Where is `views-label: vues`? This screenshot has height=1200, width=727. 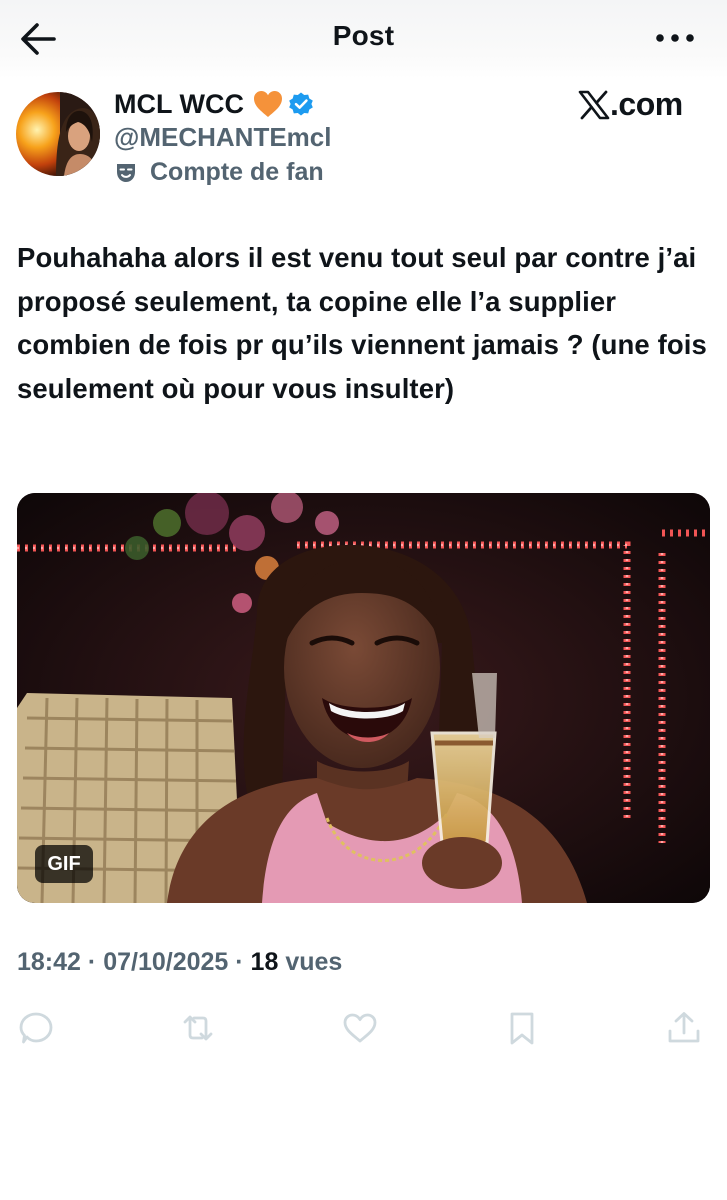
views-label: vues is located at coordinates (314, 962).